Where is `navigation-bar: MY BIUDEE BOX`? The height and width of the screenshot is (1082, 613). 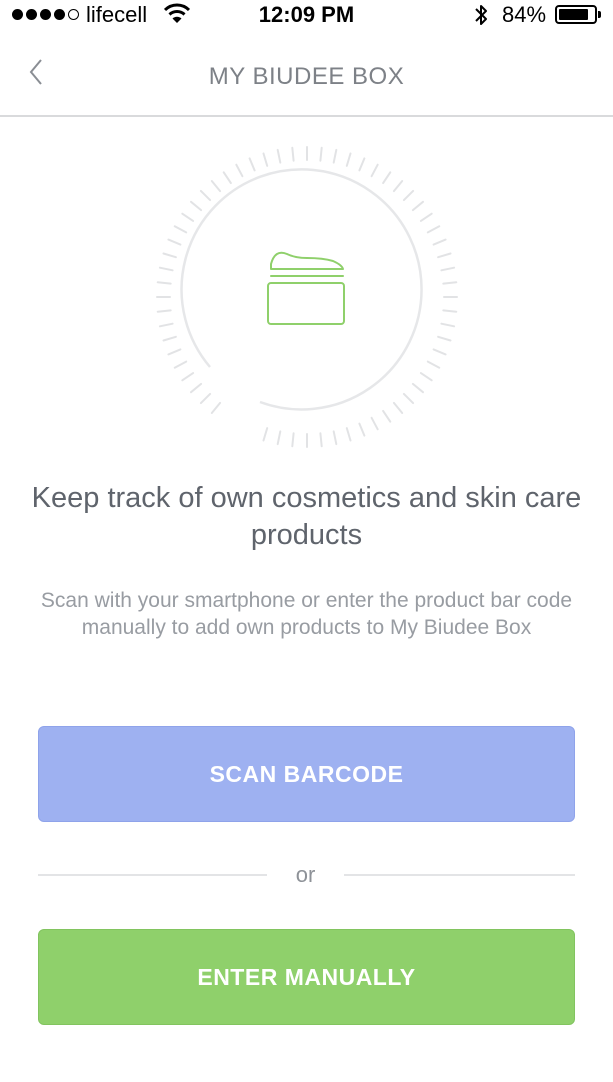 navigation-bar: MY BIUDEE BOX is located at coordinates (306, 73).